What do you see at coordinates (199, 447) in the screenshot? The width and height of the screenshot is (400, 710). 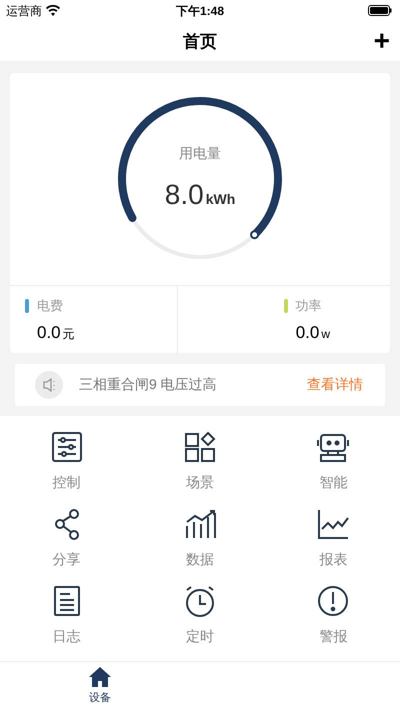 I see `tiles-icon` at bounding box center [199, 447].